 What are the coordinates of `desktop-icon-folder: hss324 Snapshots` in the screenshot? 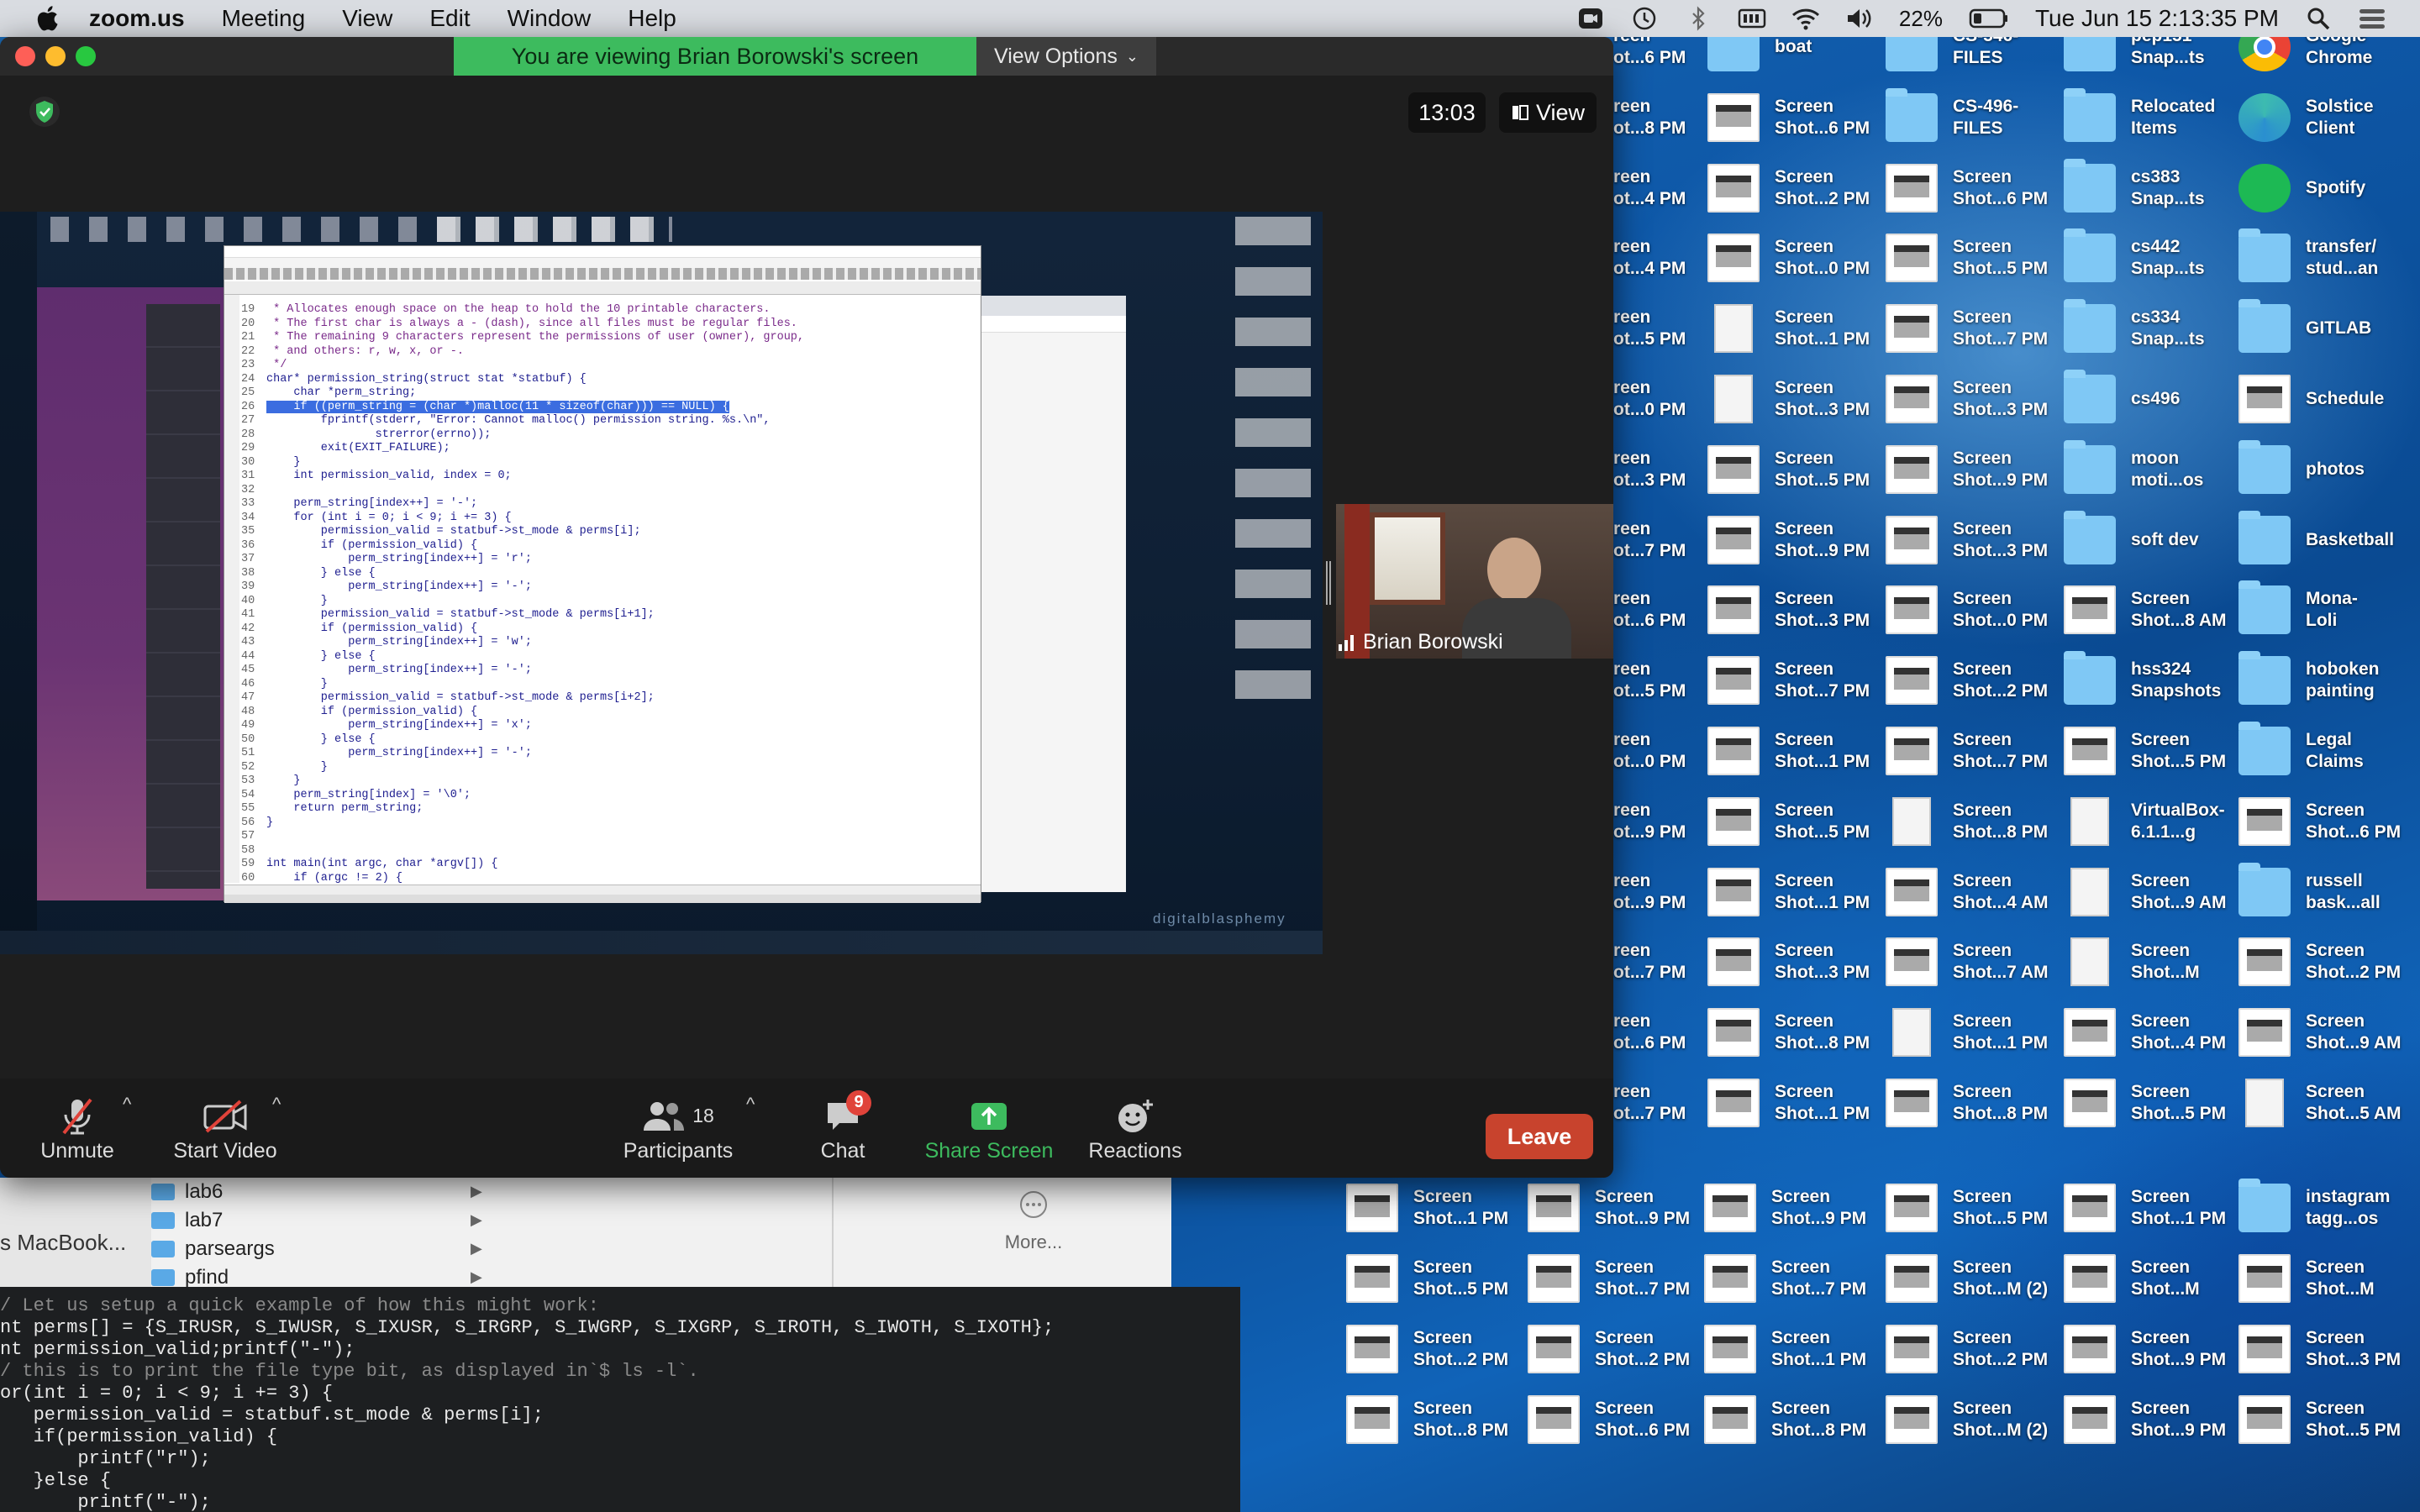 It's located at (2153, 680).